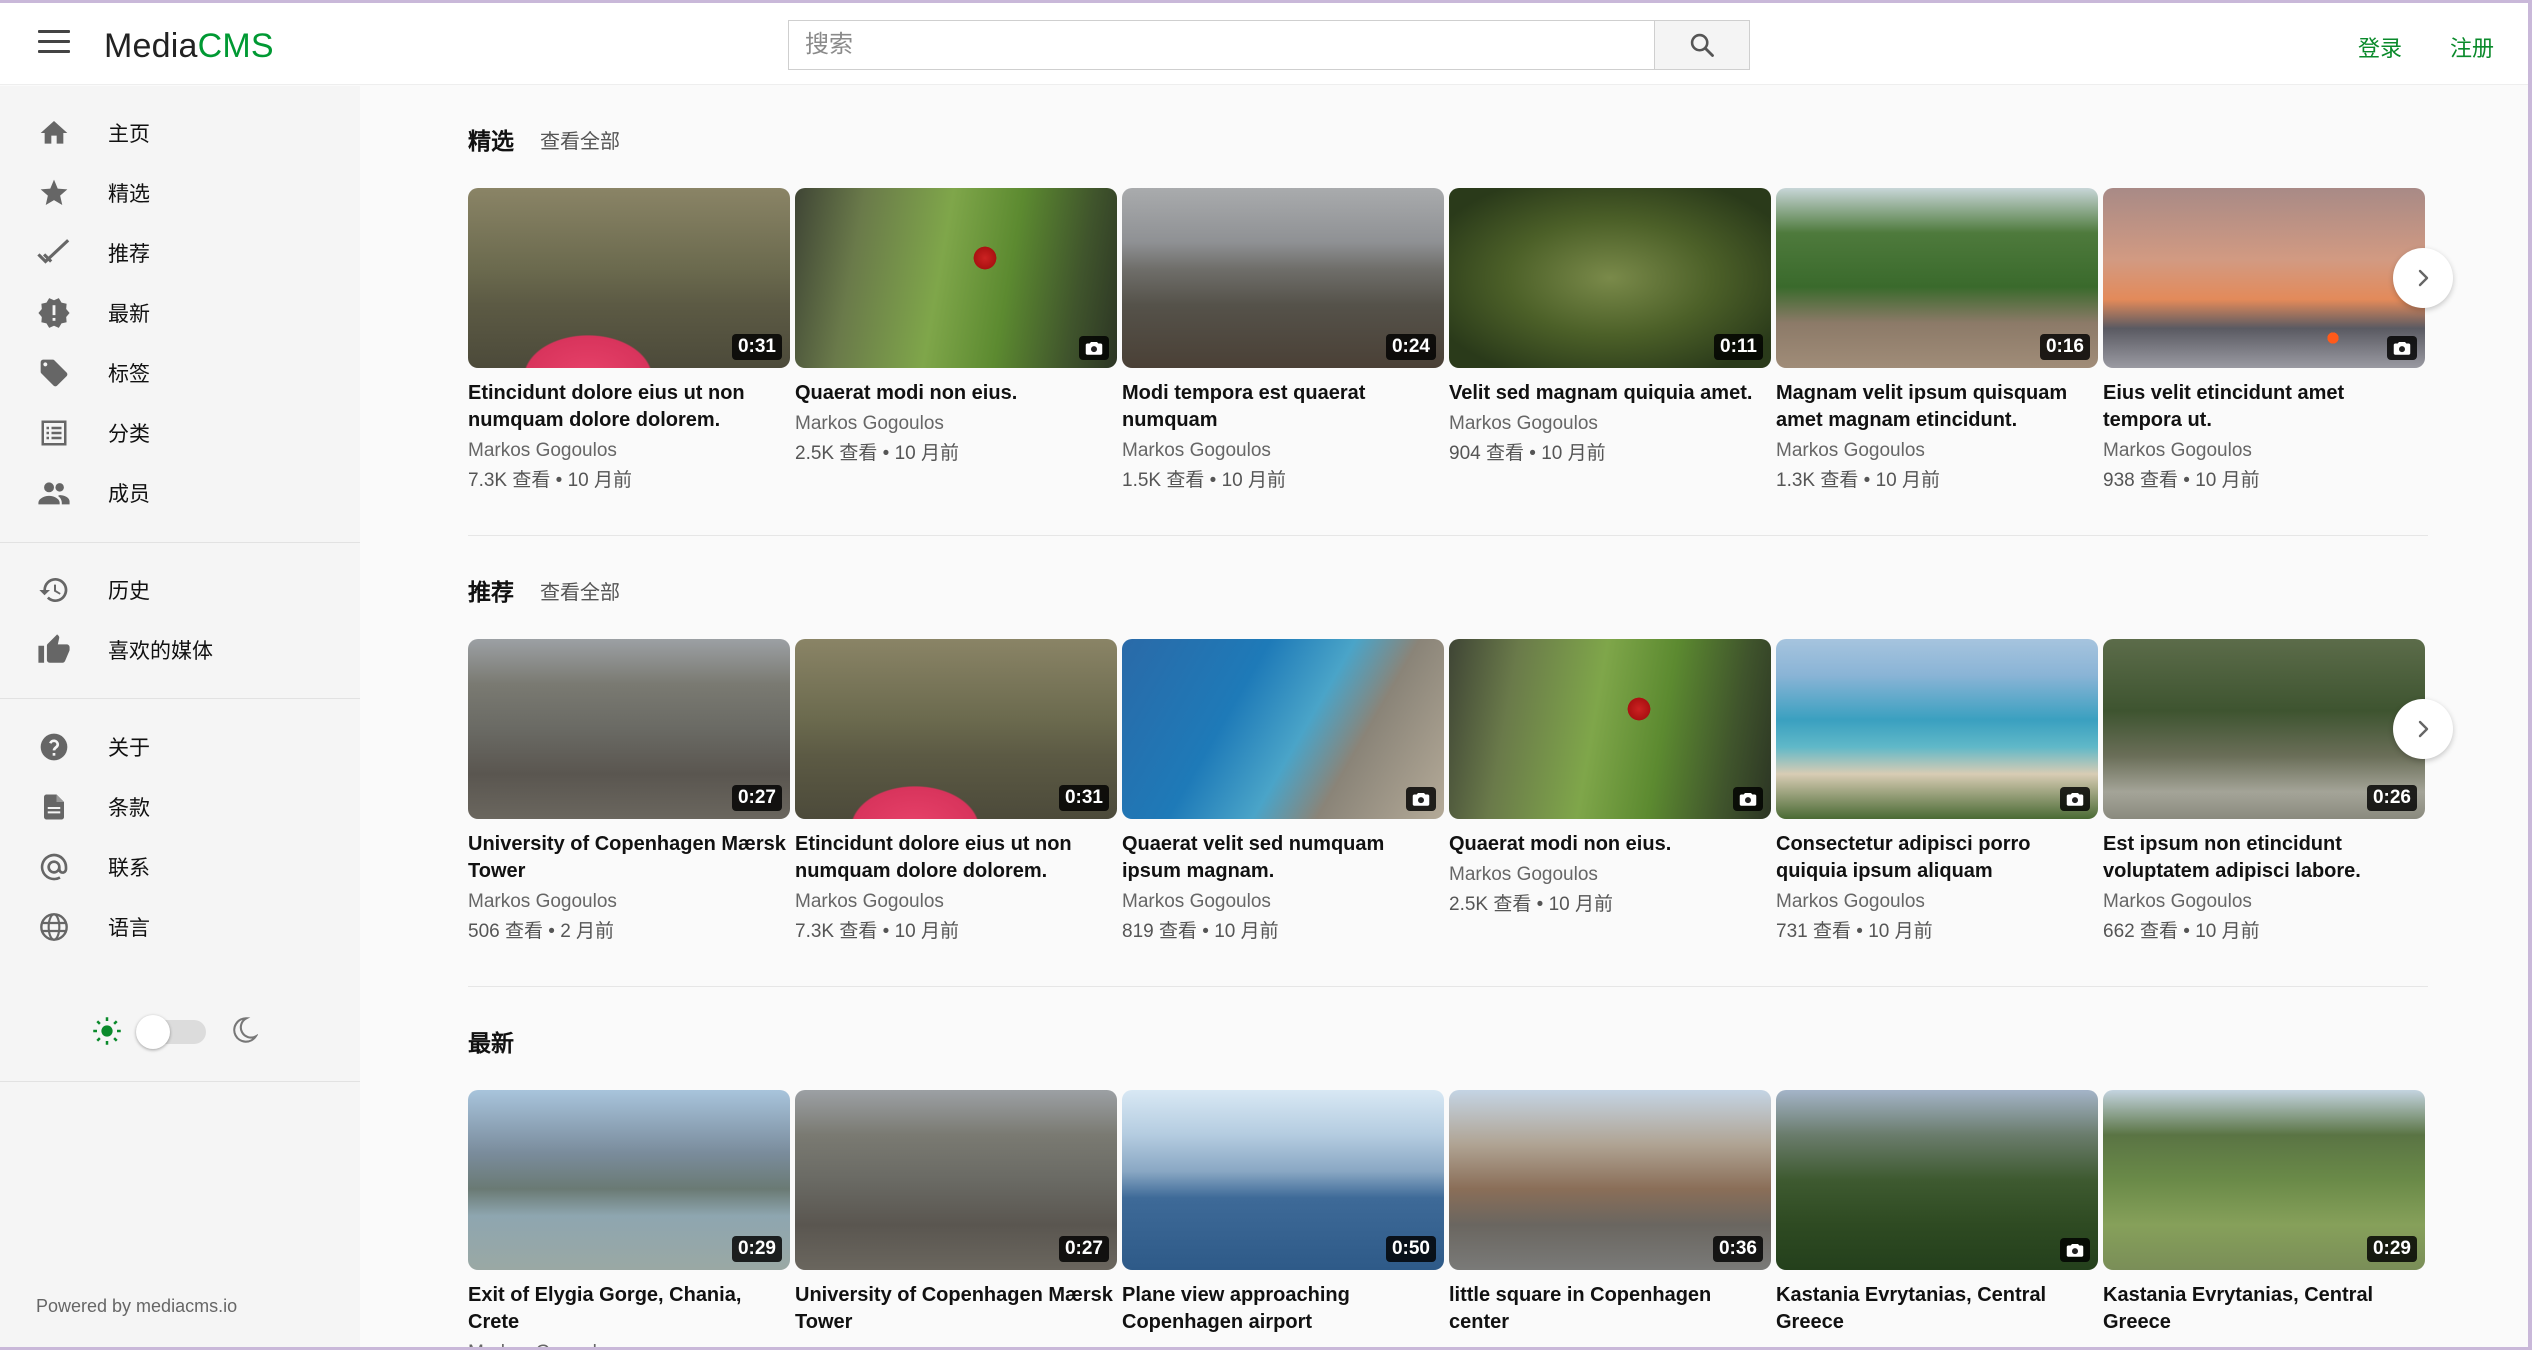 This screenshot has width=2532, height=1350. I want to click on search-icon, so click(1702, 45).